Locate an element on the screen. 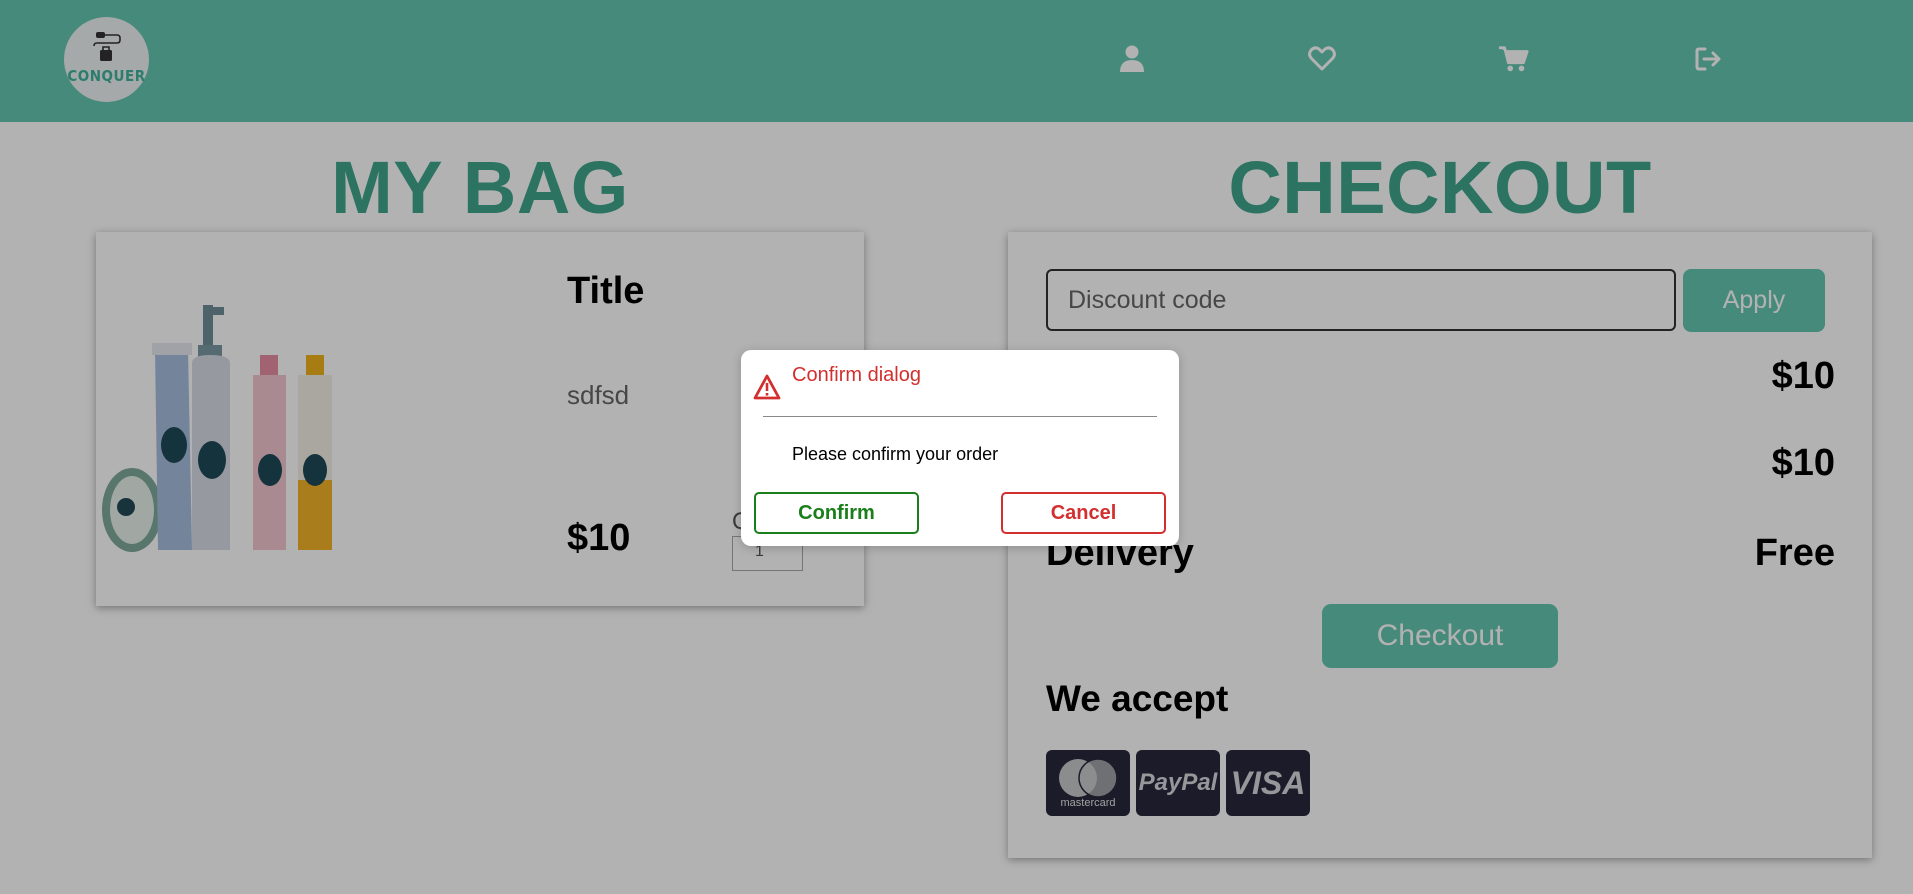  confirm-button: Confirm is located at coordinates (836, 513).